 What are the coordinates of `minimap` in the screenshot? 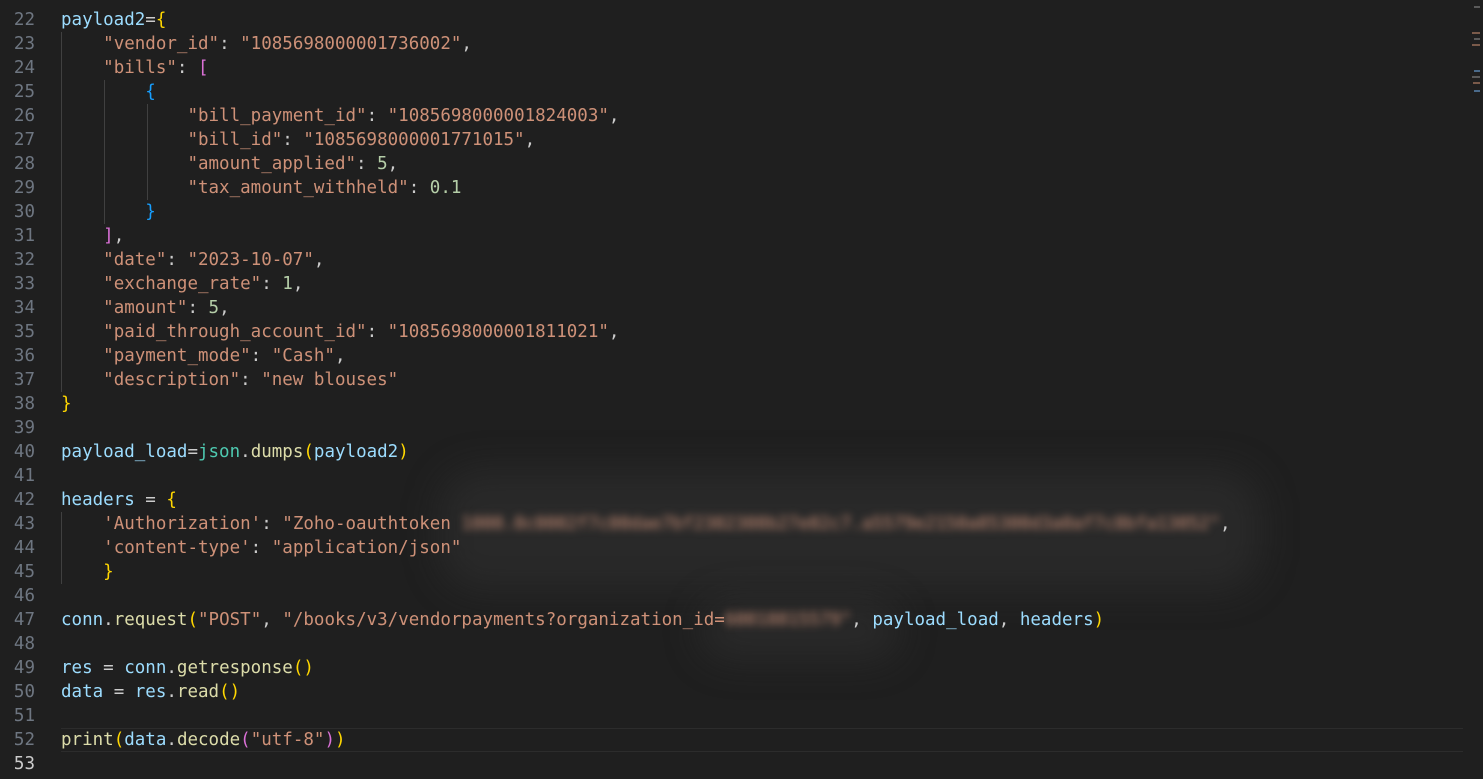 It's located at (1476, 389).